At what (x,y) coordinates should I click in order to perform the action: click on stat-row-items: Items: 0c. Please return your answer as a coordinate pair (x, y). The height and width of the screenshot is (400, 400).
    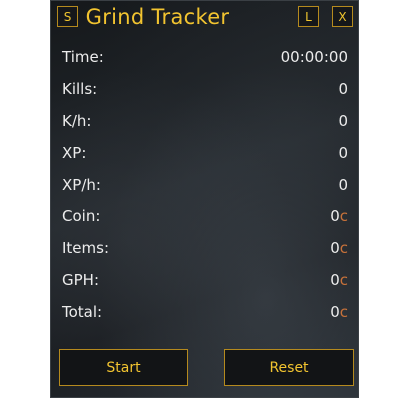
    Looking at the image, I should click on (205, 248).